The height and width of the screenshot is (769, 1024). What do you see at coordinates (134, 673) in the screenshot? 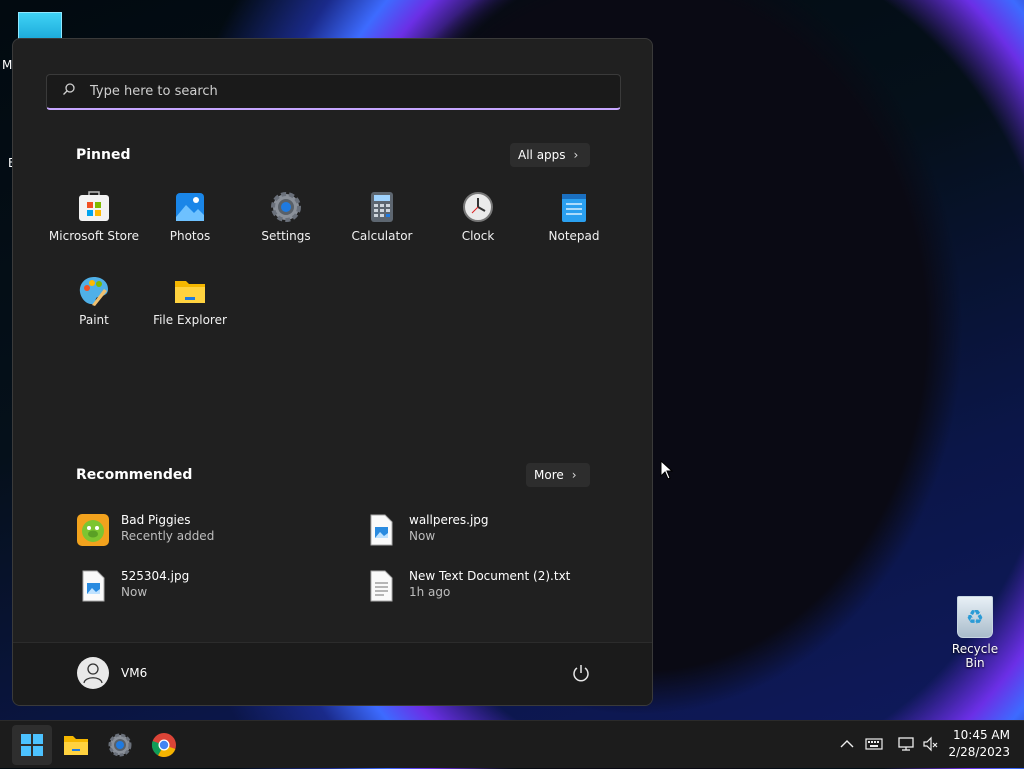
I see `user-name: VM6` at bounding box center [134, 673].